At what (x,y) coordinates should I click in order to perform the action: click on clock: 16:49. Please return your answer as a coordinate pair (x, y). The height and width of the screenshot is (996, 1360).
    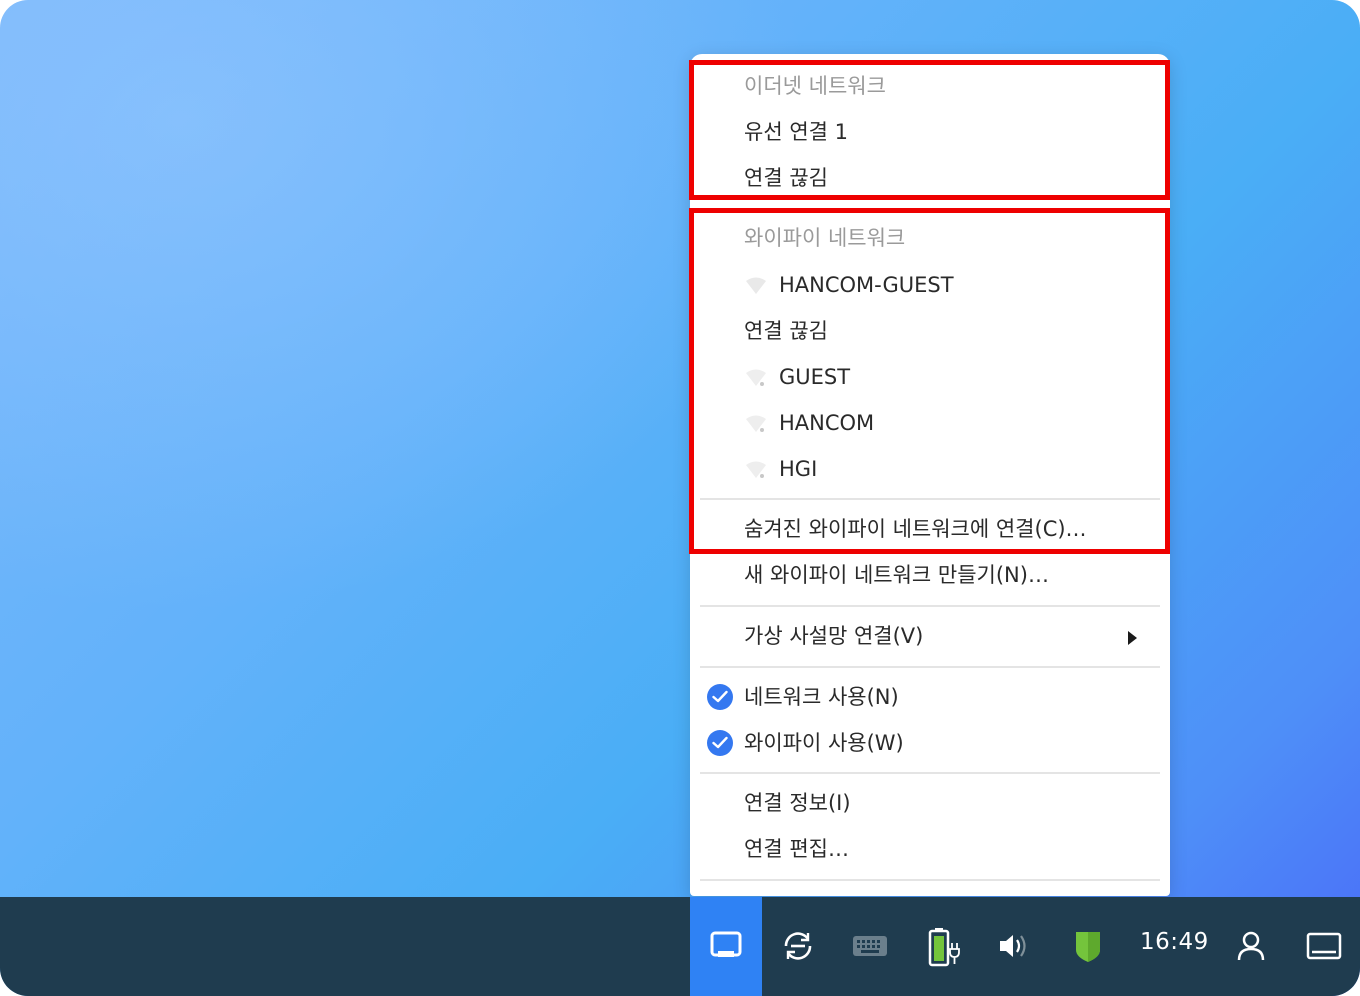
    Looking at the image, I should click on (1174, 942).